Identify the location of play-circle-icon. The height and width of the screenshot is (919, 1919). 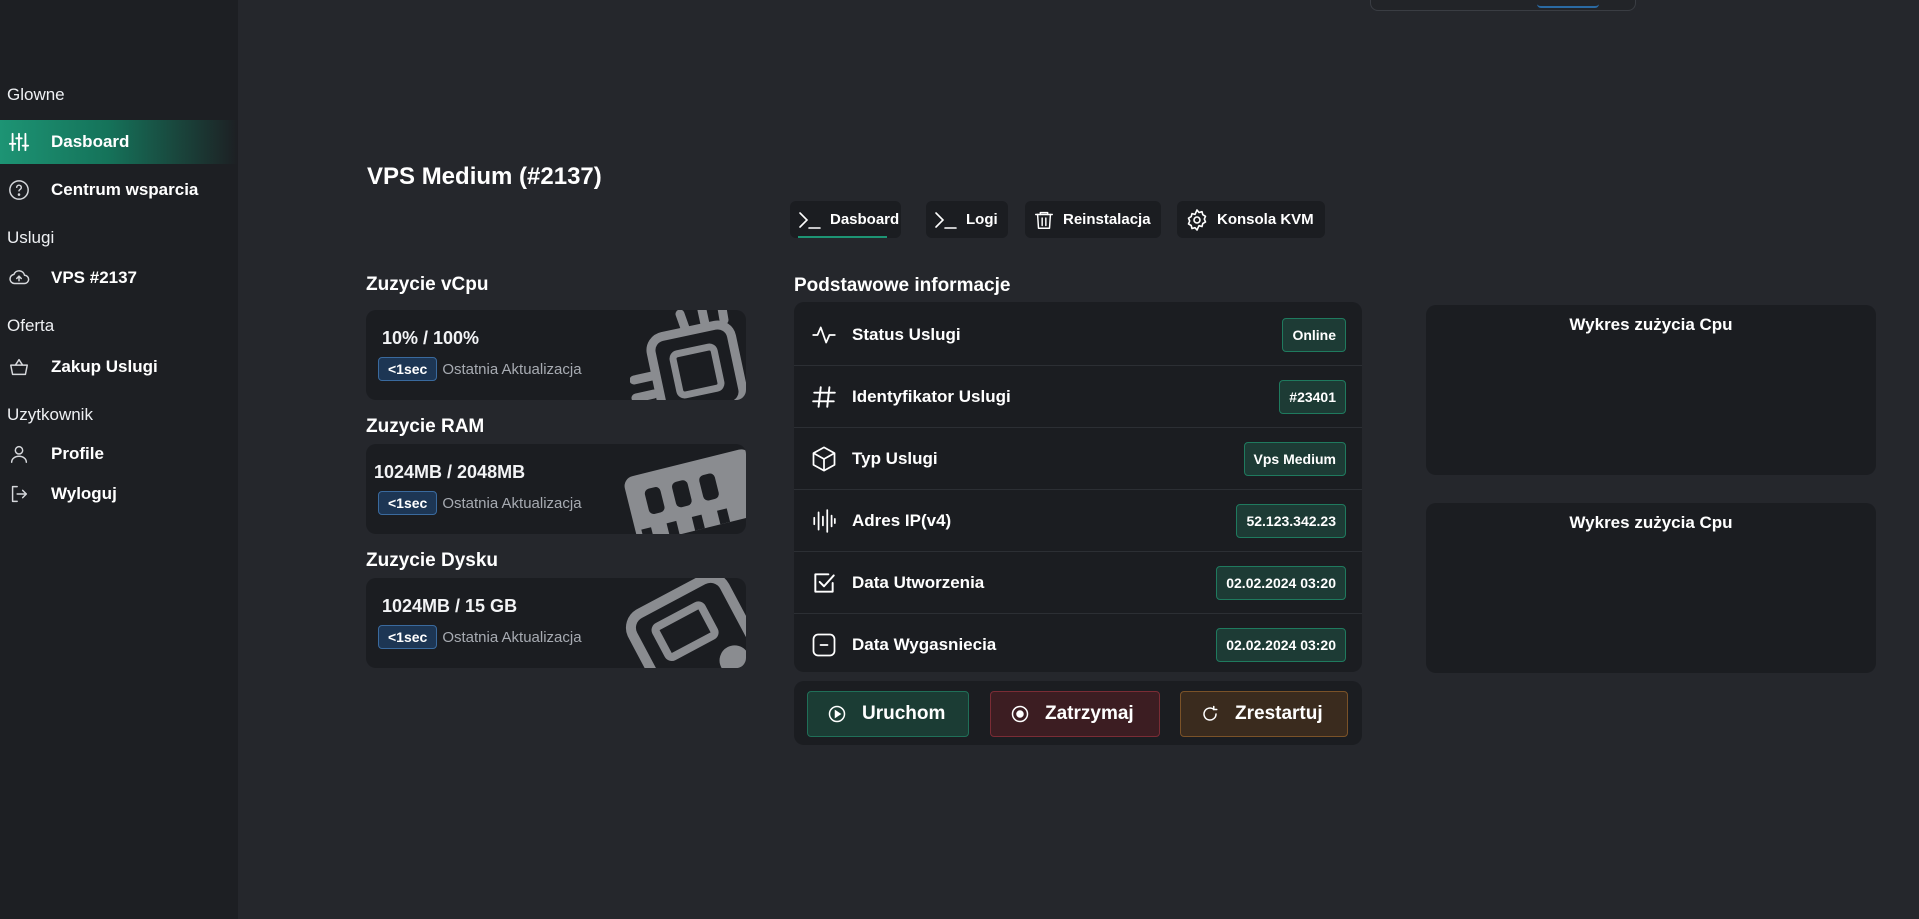
(837, 714).